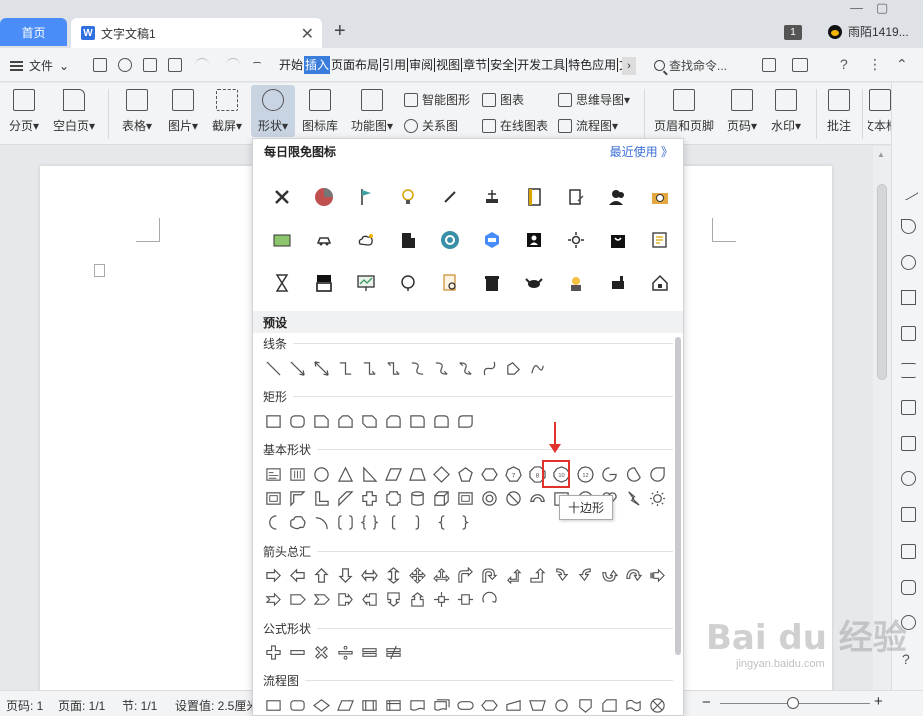 This screenshot has height=716, width=923. I want to click on shape-hexagon, so click(489, 474).